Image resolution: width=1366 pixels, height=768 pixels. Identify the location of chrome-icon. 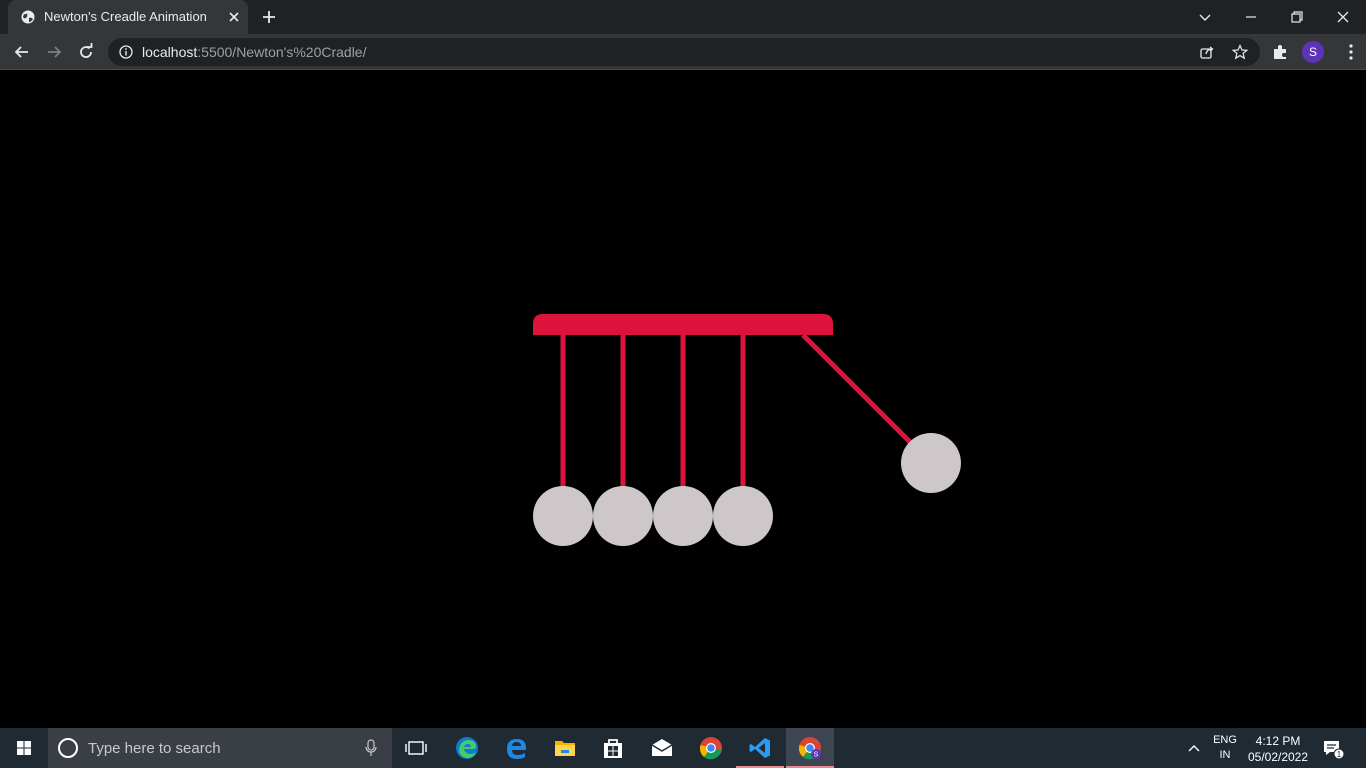
(710, 748).